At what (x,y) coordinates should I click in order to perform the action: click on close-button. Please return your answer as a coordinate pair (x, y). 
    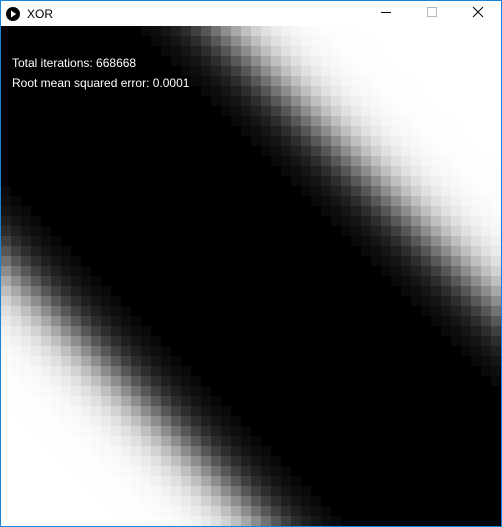
    Looking at the image, I should click on (478, 13).